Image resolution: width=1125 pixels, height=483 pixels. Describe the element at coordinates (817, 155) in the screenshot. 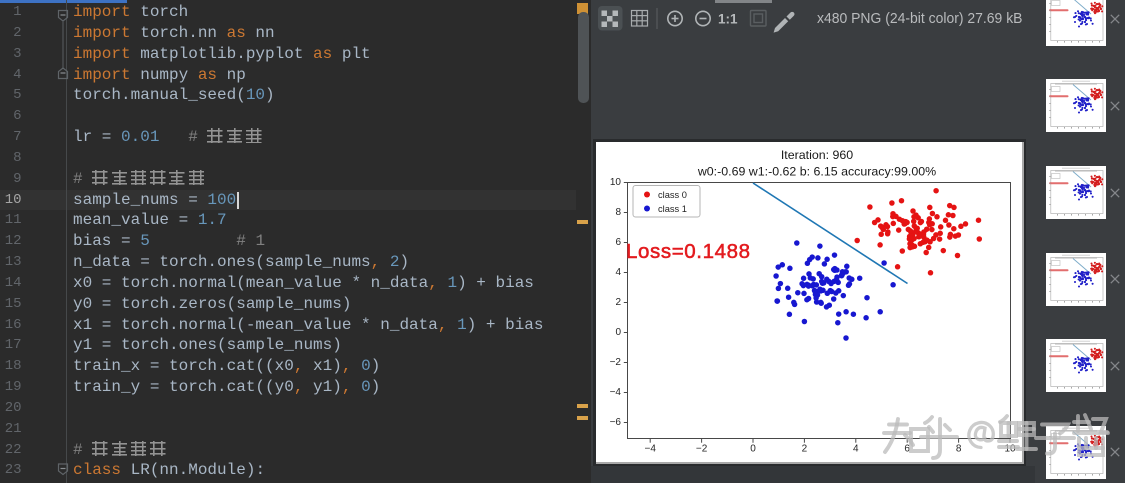

I see `svg-text: Iteration: 960` at that location.